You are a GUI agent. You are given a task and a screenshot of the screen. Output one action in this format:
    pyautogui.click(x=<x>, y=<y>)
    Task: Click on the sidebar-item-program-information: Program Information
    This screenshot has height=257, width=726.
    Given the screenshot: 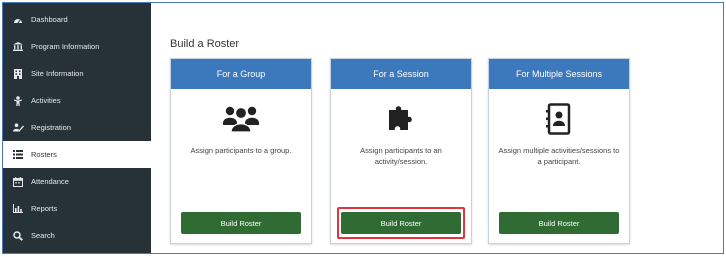 What is the action you would take?
    pyautogui.click(x=77, y=46)
    